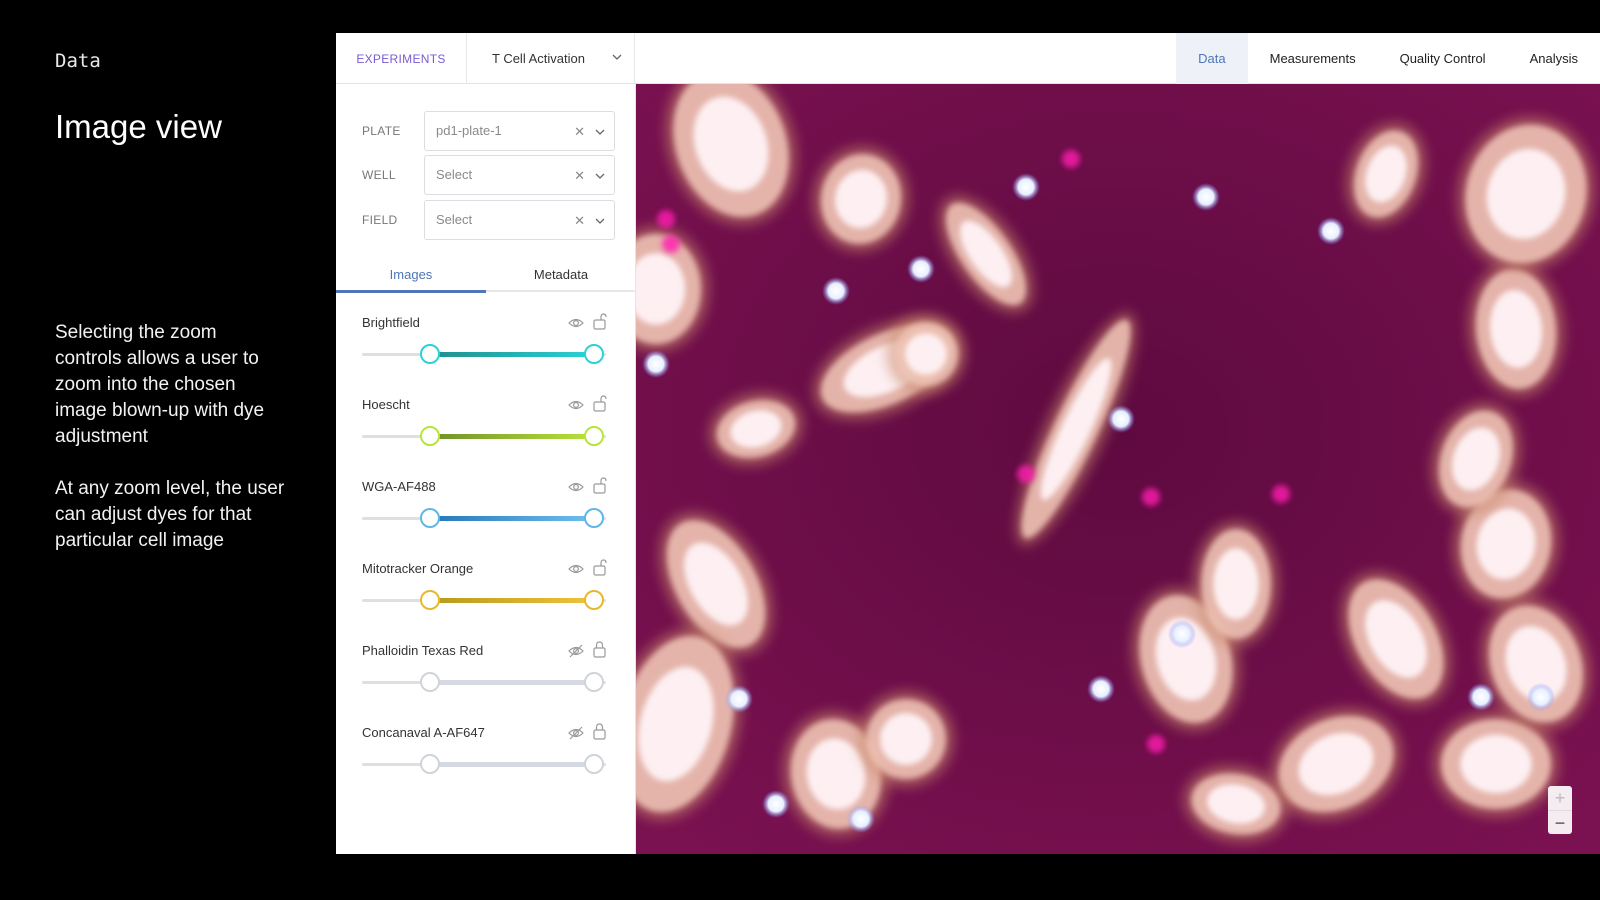  What do you see at coordinates (1560, 822) in the screenshot?
I see `zoom-out-button: −` at bounding box center [1560, 822].